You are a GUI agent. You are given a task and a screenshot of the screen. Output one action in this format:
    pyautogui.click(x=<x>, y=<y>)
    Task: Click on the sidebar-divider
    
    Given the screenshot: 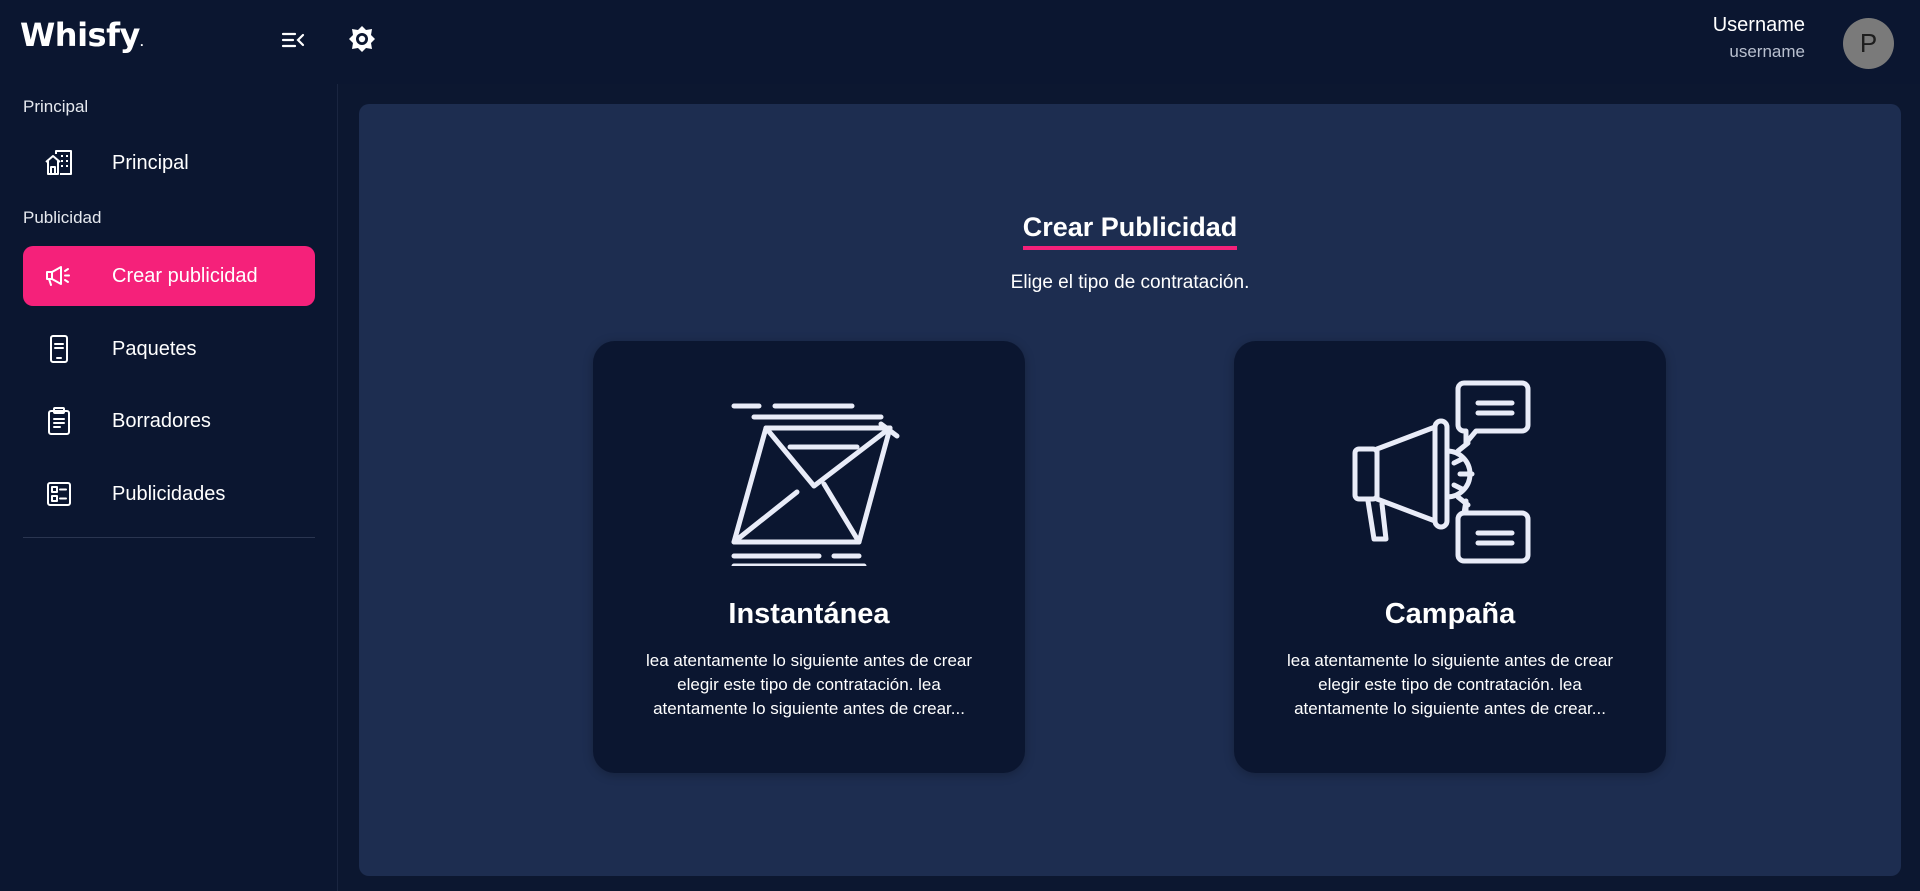 What is the action you would take?
    pyautogui.click(x=169, y=537)
    